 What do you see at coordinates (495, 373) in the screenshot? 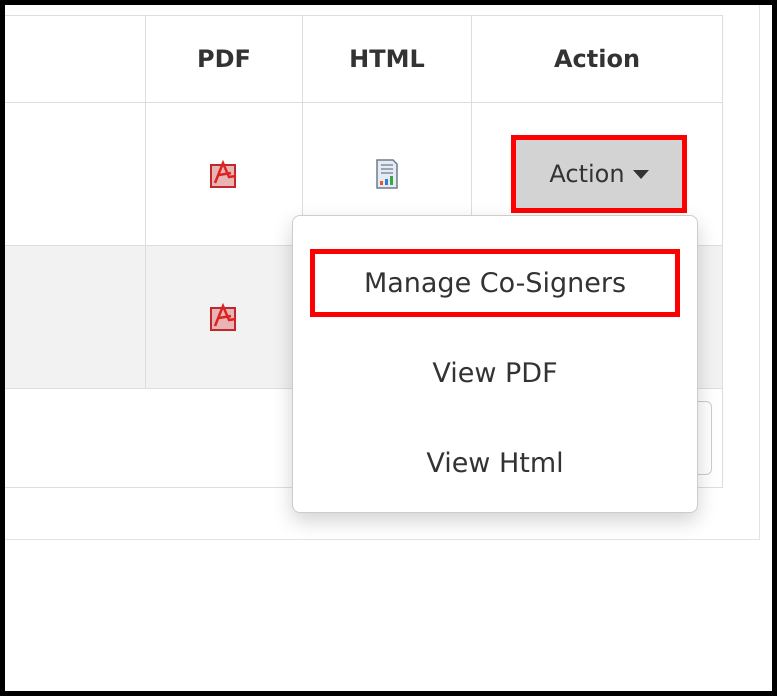
I see `menu-item: View PDF` at bounding box center [495, 373].